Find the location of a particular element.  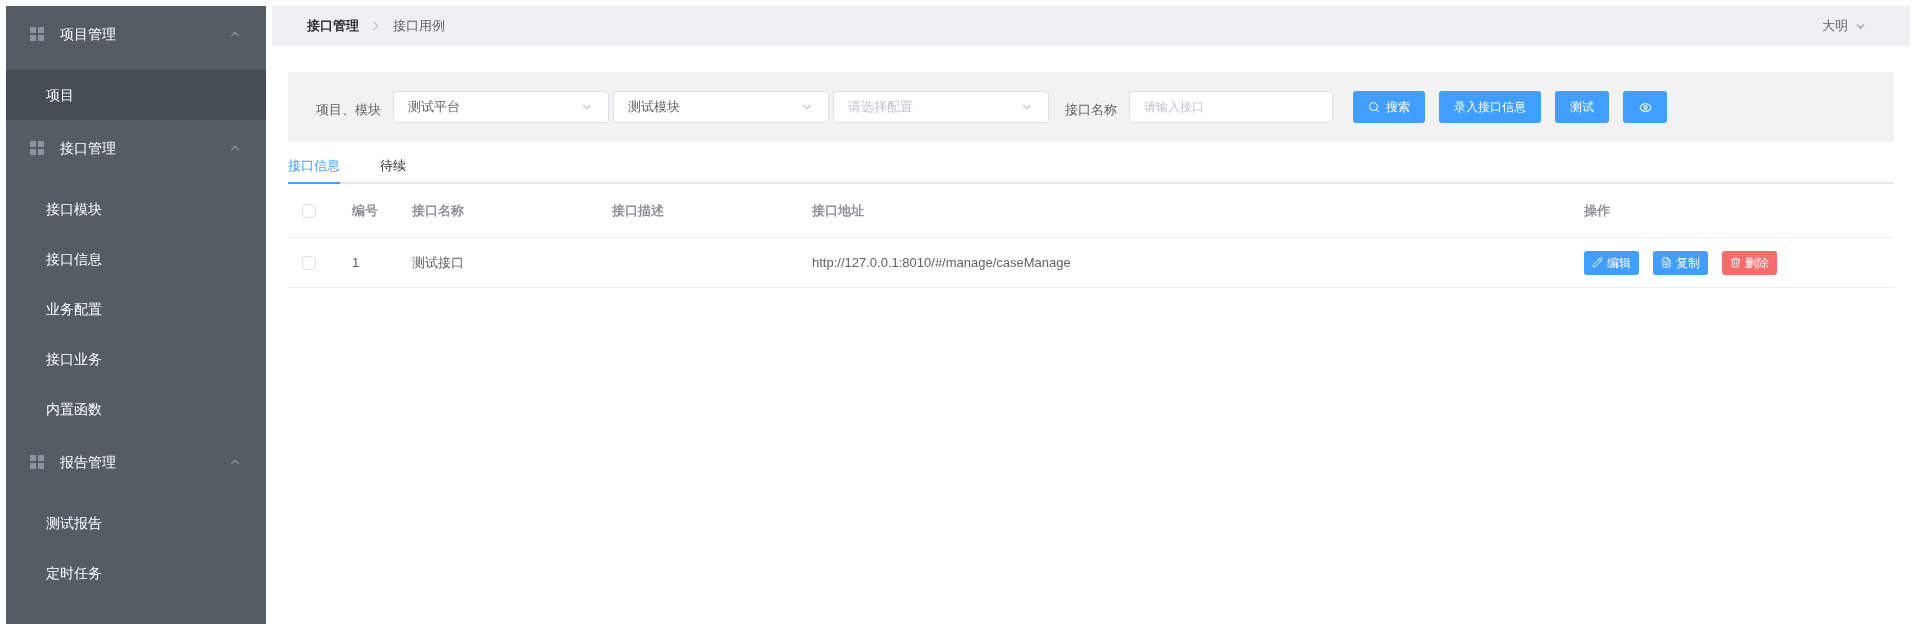

menu-item: 接口信息 is located at coordinates (136, 259).